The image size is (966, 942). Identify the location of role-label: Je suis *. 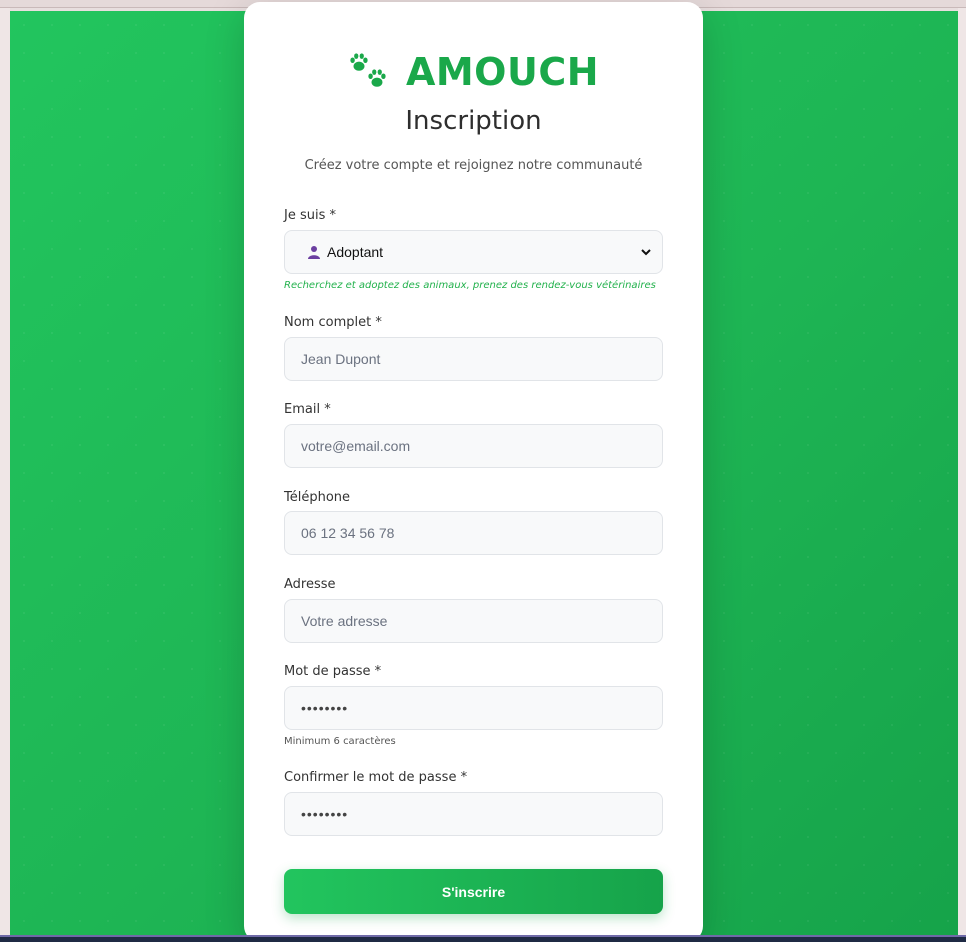
(310, 215).